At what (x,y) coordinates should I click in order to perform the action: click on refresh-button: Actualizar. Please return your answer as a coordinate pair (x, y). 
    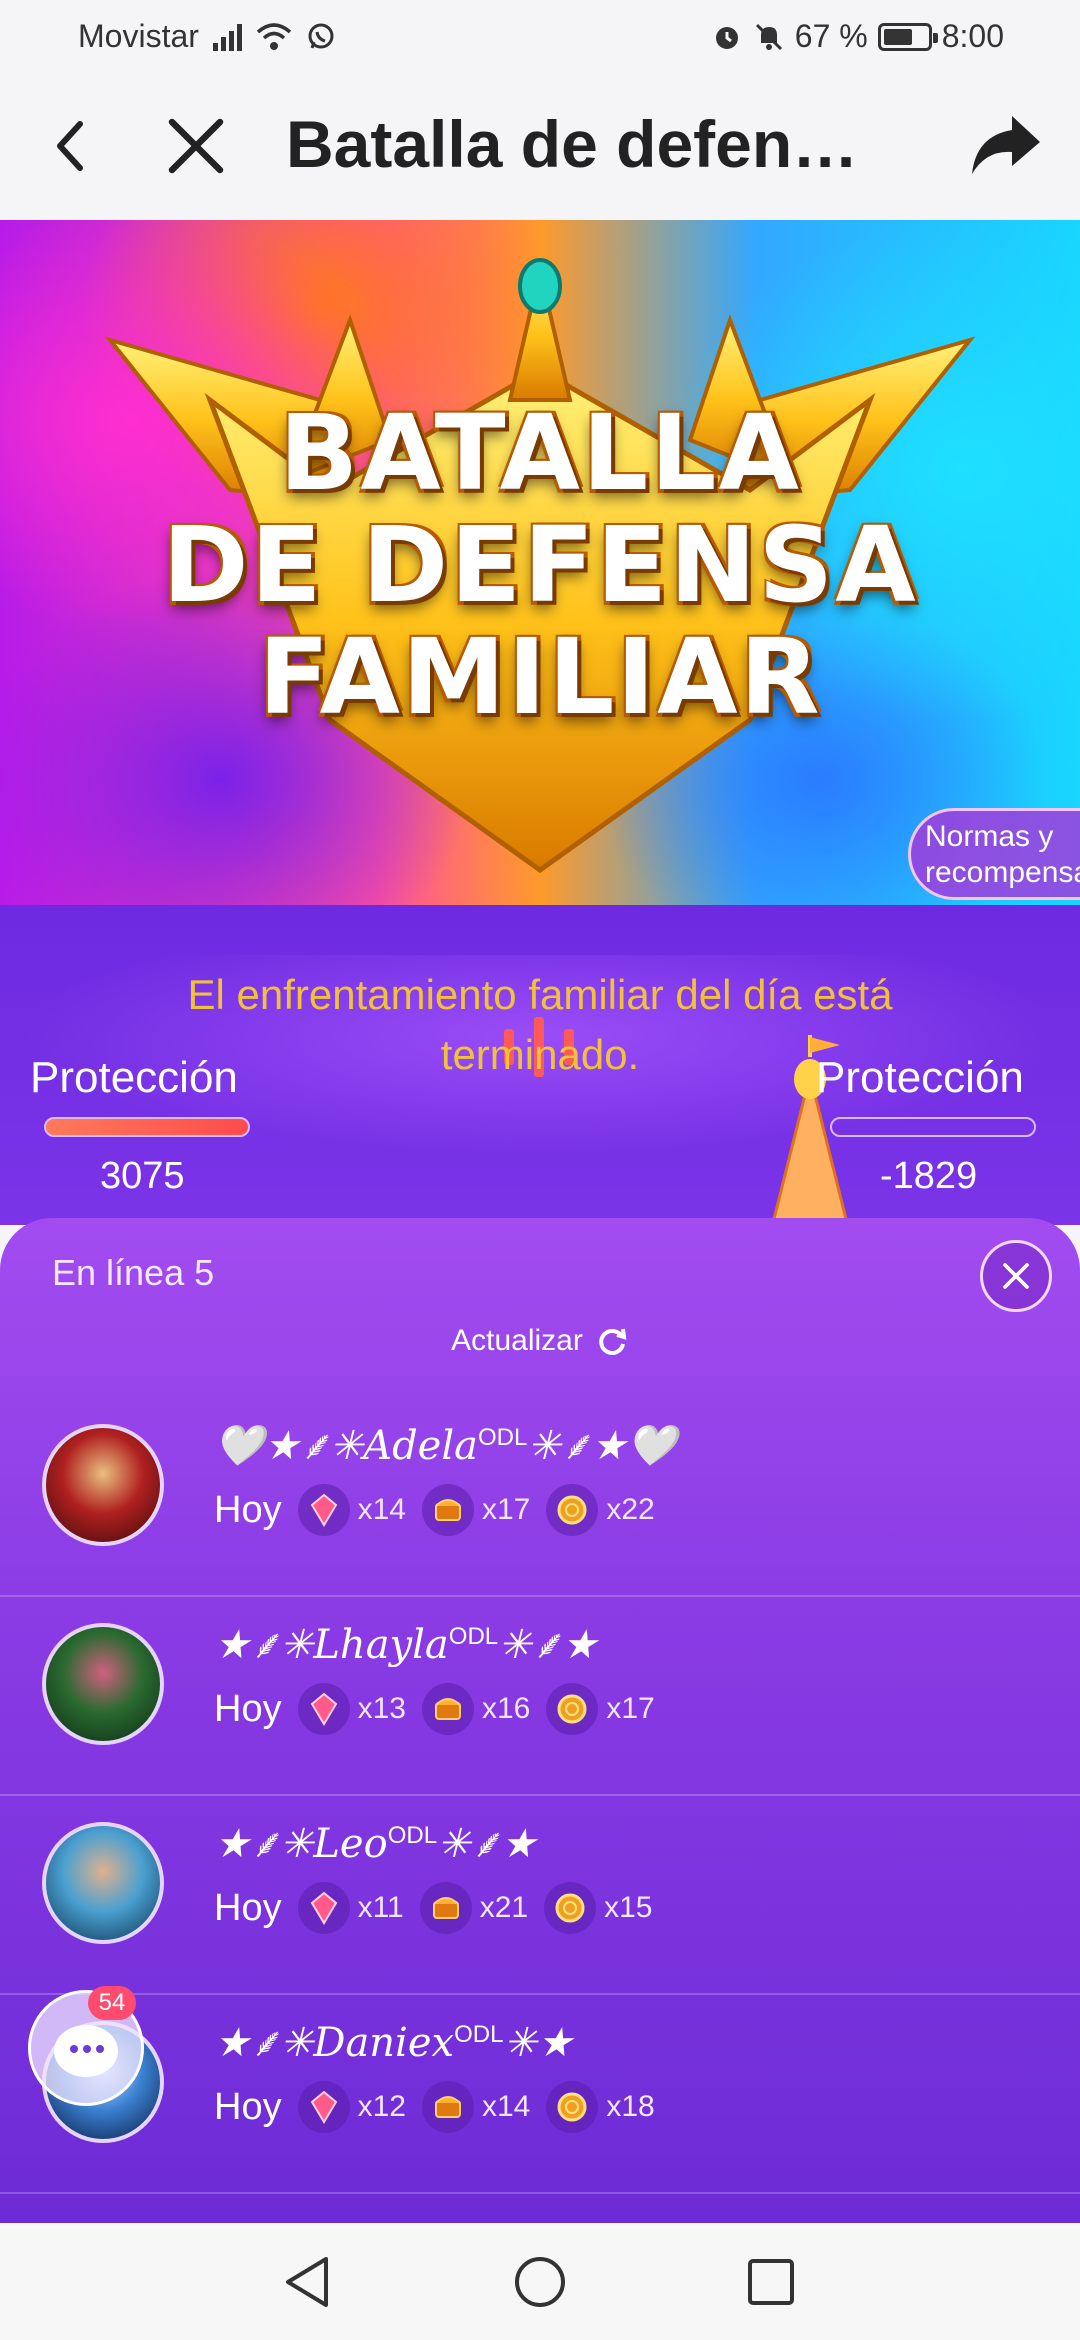
    Looking at the image, I should click on (540, 1341).